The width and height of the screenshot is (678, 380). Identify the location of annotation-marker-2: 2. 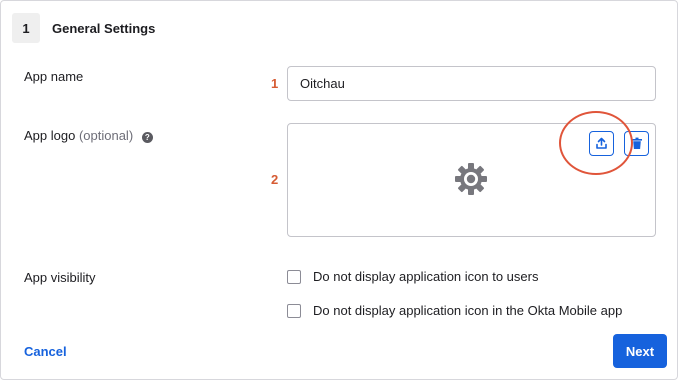
(275, 179).